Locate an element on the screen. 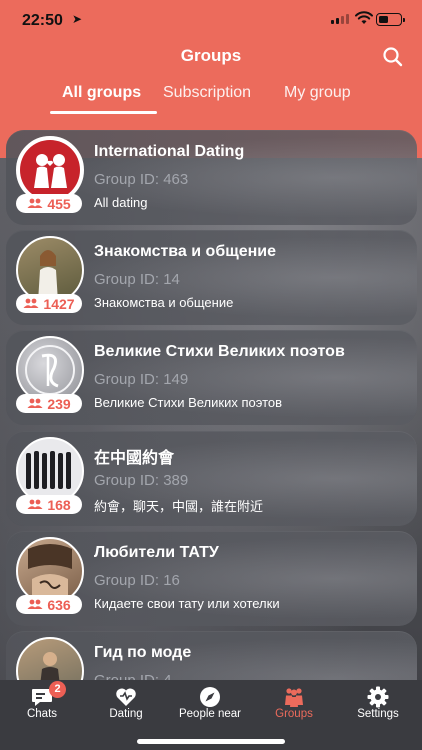  nav-groups: Groups is located at coordinates (294, 705).